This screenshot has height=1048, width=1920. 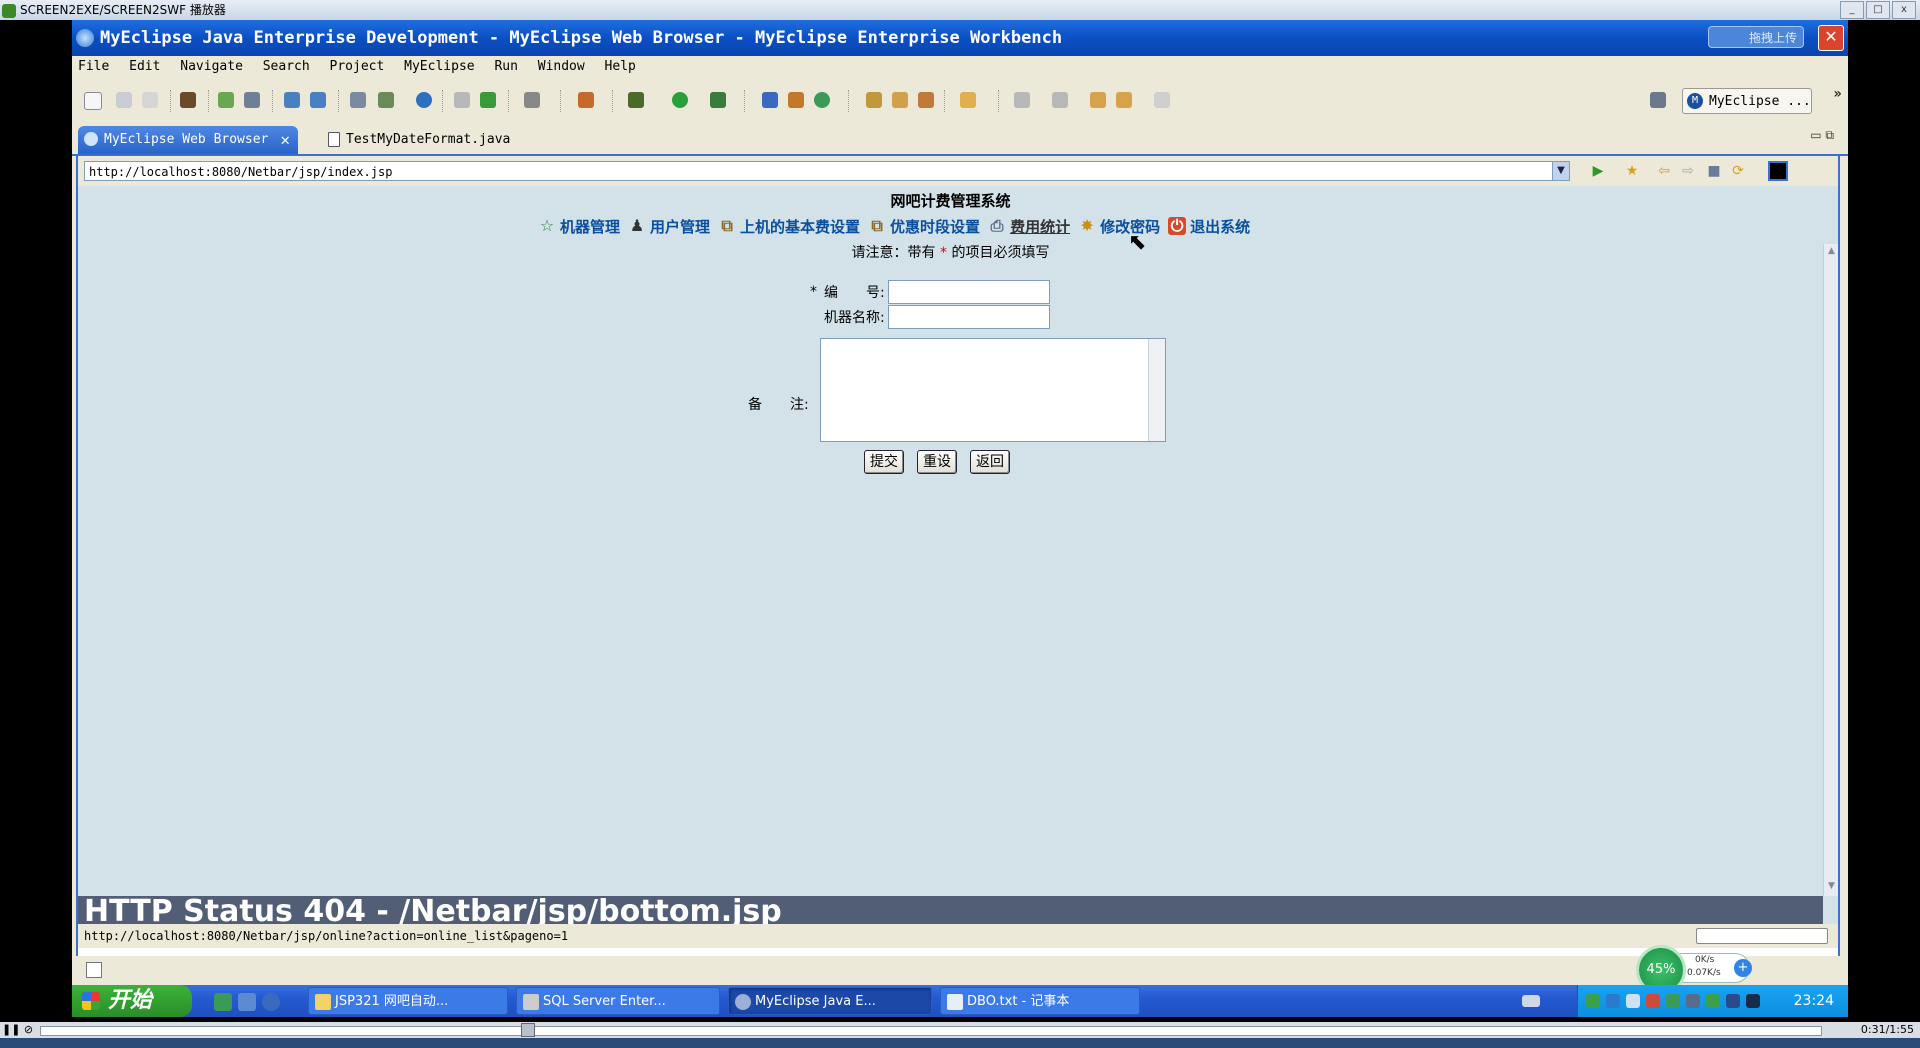 I want to click on search-icon, so click(x=874, y=100).